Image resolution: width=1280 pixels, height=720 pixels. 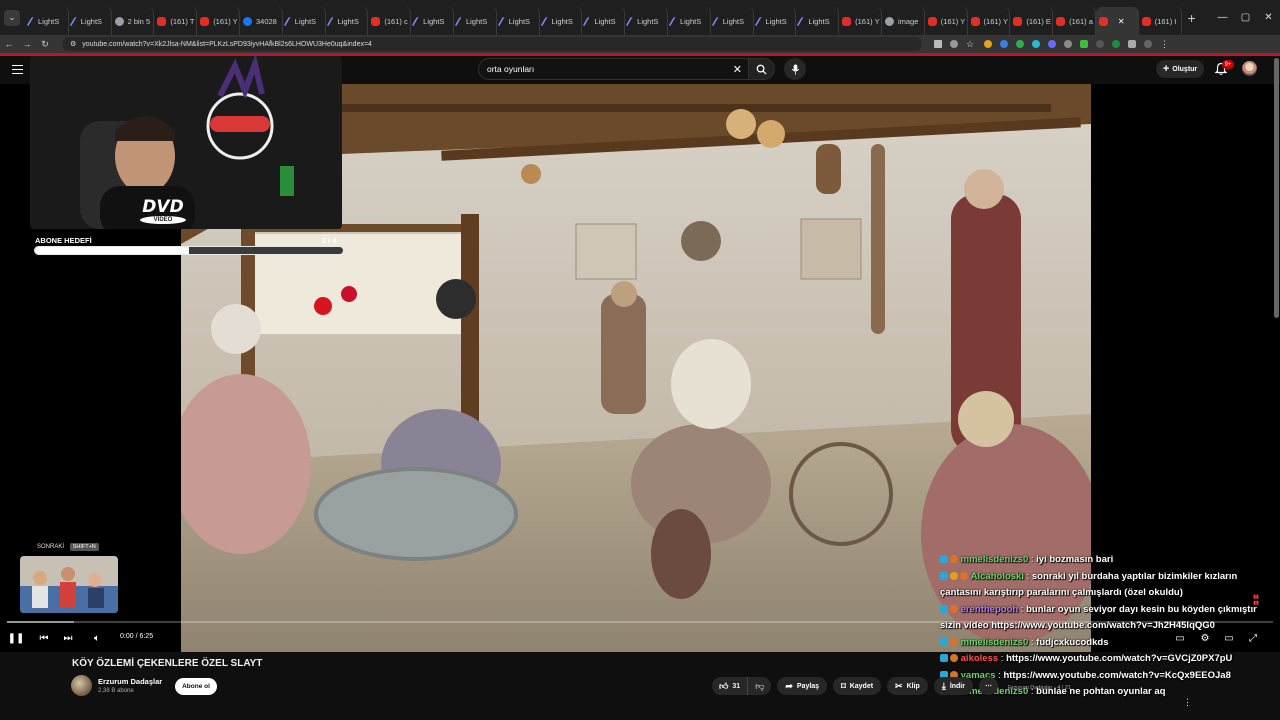 What do you see at coordinates (1249, 68) in the screenshot?
I see `account-avatar` at bounding box center [1249, 68].